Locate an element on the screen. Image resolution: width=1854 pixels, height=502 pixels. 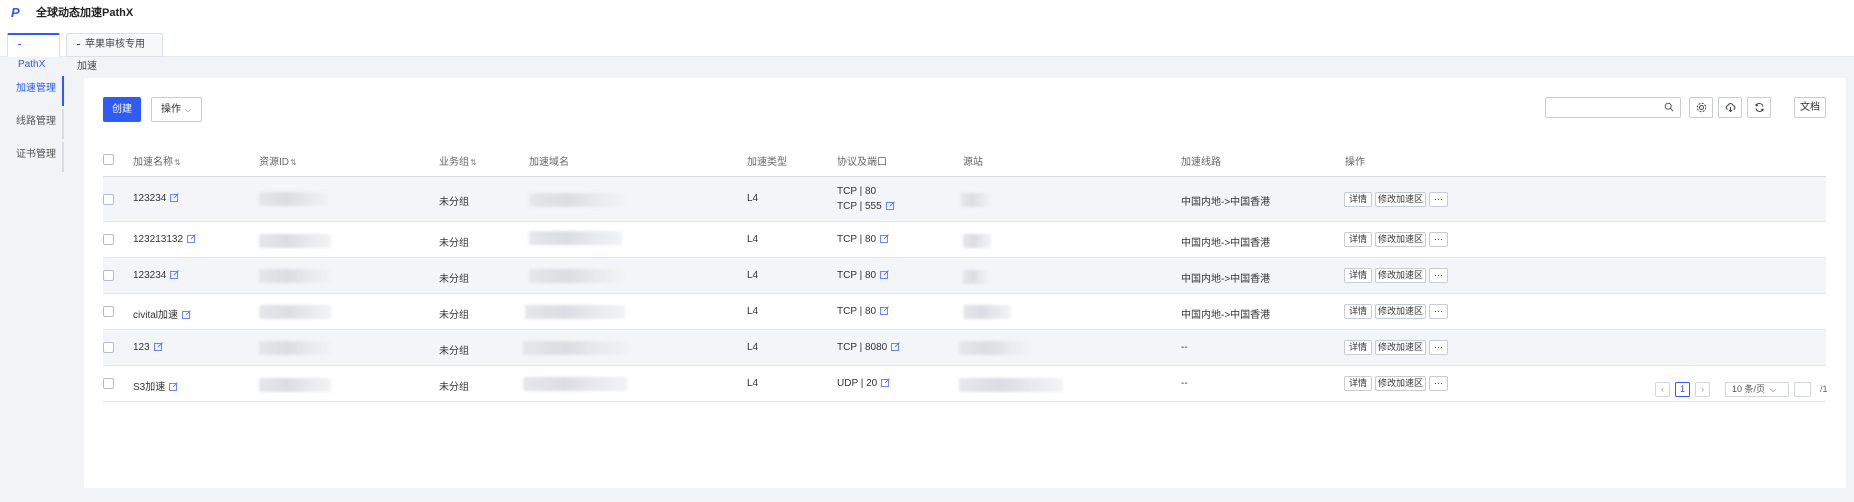
column-header-label: 资源ID is located at coordinates (274, 162).